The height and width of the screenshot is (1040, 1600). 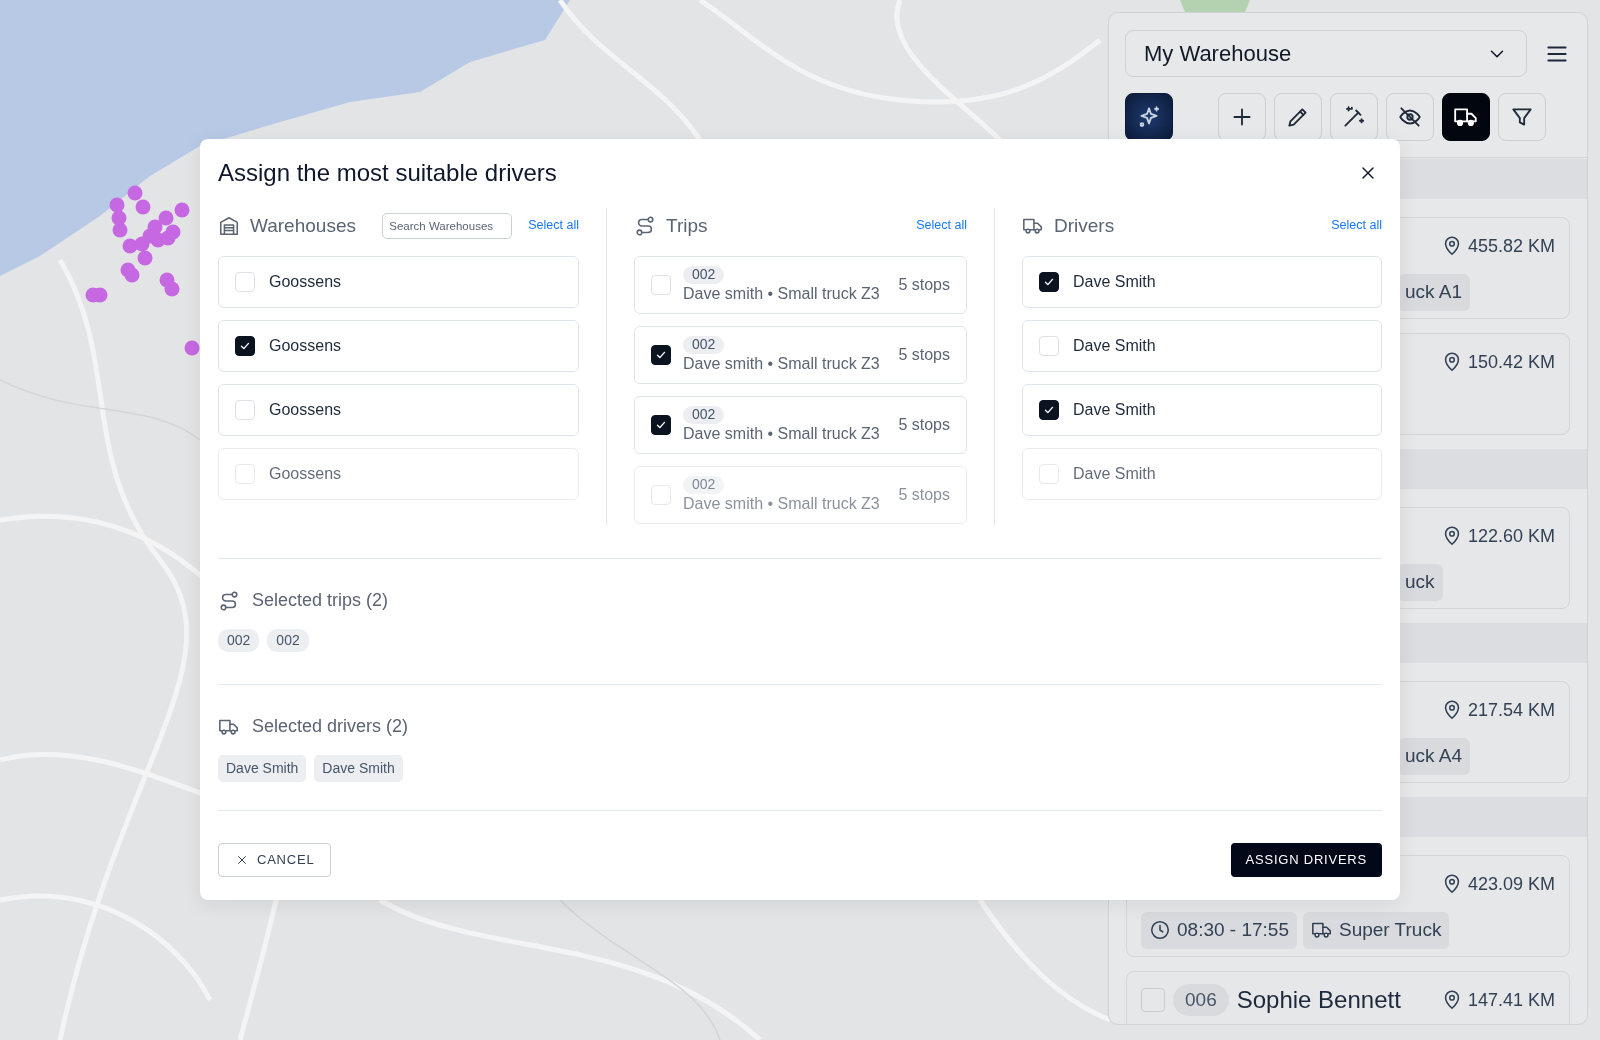 What do you see at coordinates (275, 859) in the screenshot?
I see `cancel-button: CANCEL` at bounding box center [275, 859].